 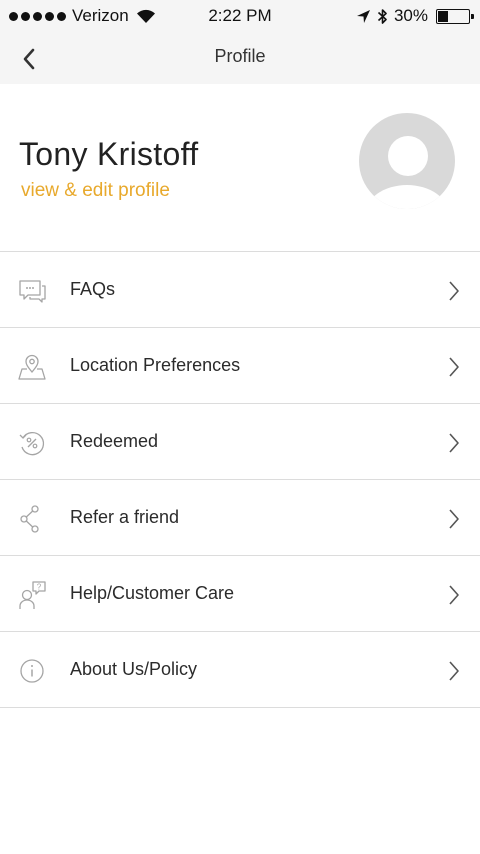 I want to click on customer-care-icon: ?, so click(x=32, y=595).